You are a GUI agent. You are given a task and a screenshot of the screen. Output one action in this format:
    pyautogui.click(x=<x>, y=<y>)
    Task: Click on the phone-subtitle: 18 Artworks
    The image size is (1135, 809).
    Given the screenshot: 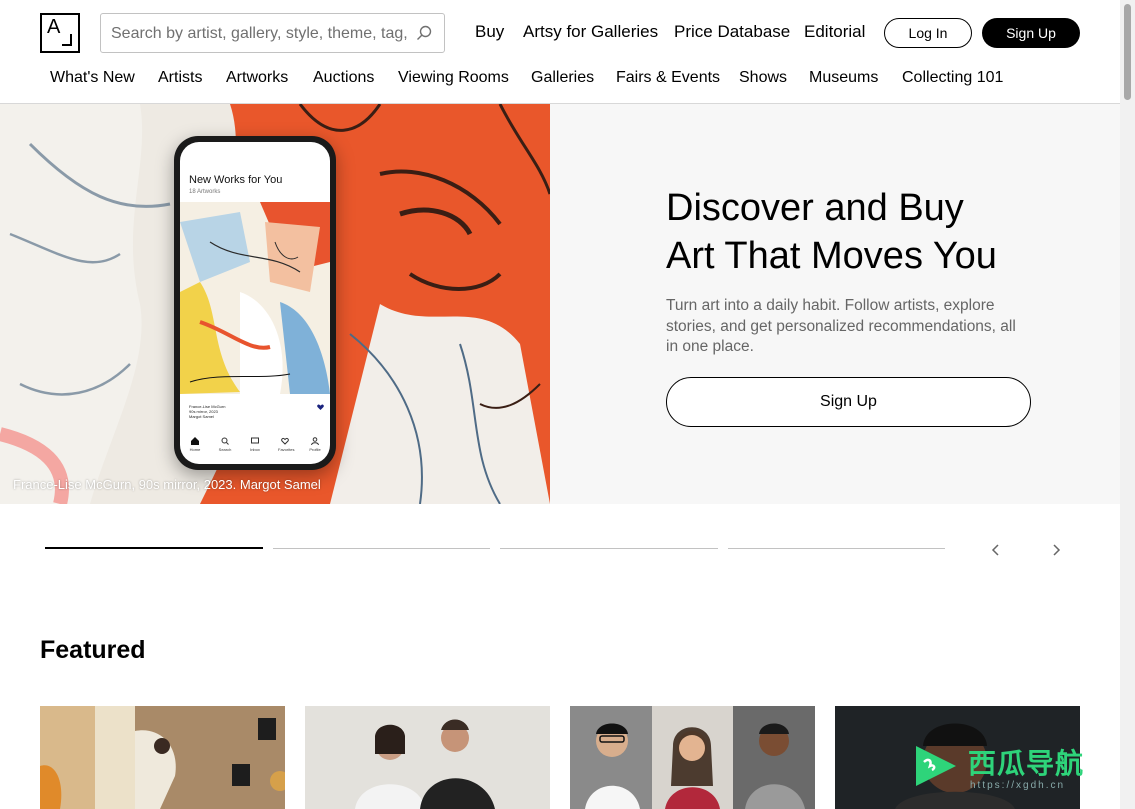 What is the action you would take?
    pyautogui.click(x=205, y=192)
    